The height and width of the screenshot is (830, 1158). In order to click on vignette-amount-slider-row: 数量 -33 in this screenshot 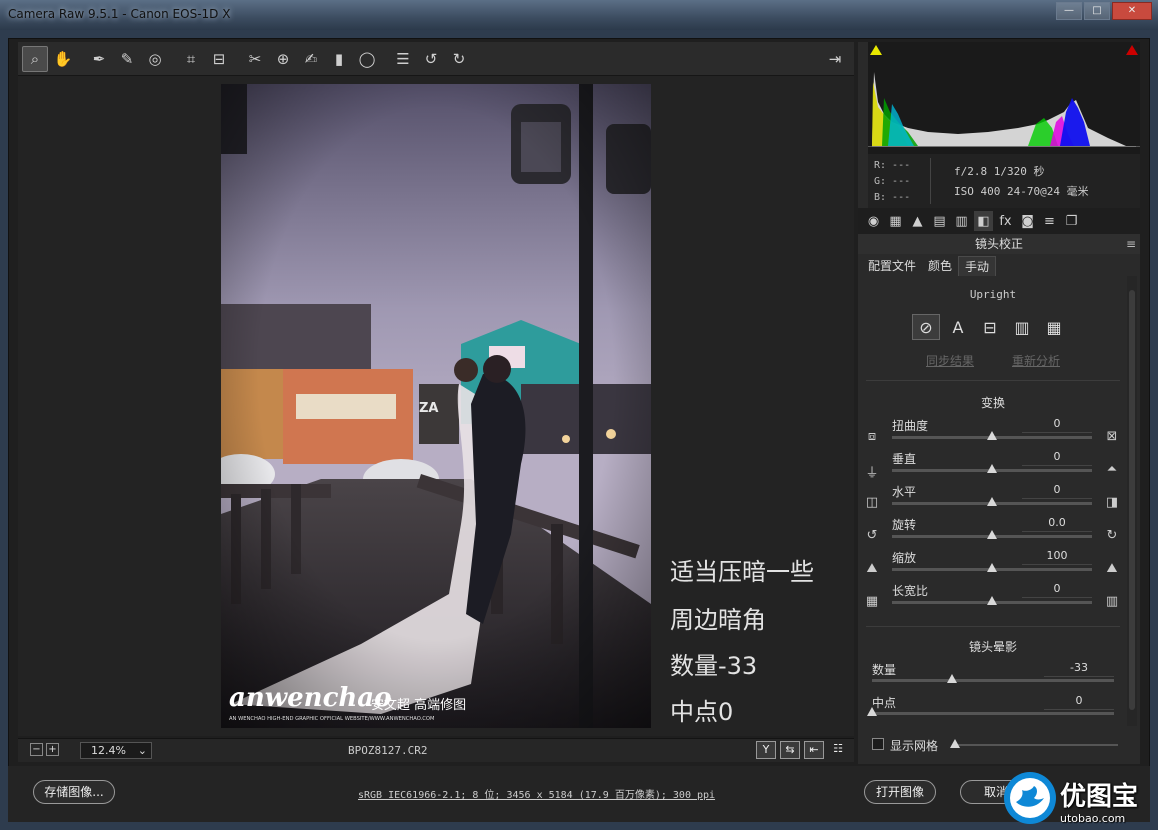, I will do `click(992, 678)`.